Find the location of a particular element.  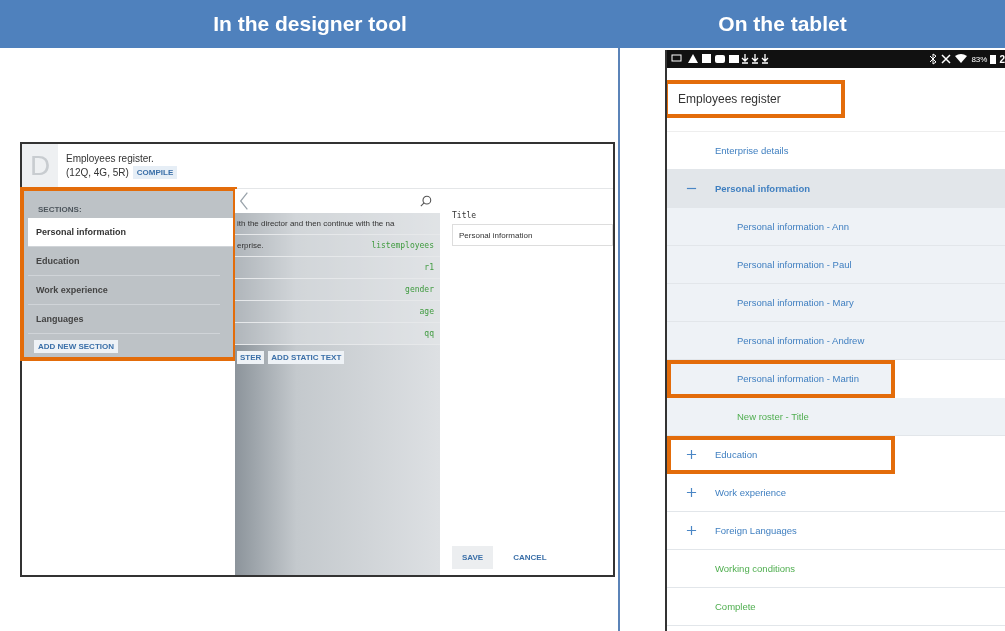

battery-icon is located at coordinates (993, 59).